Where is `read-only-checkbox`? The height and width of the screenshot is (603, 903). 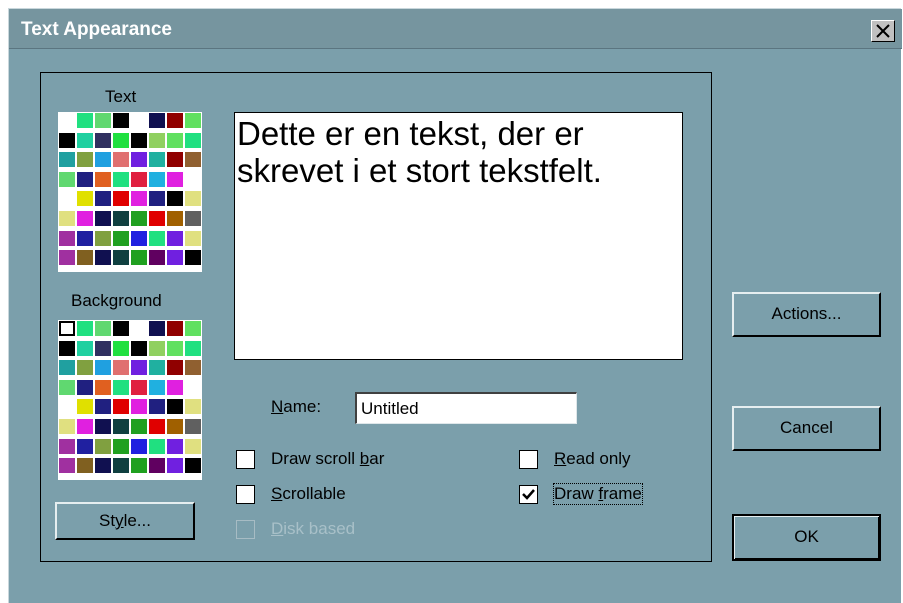 read-only-checkbox is located at coordinates (528, 459).